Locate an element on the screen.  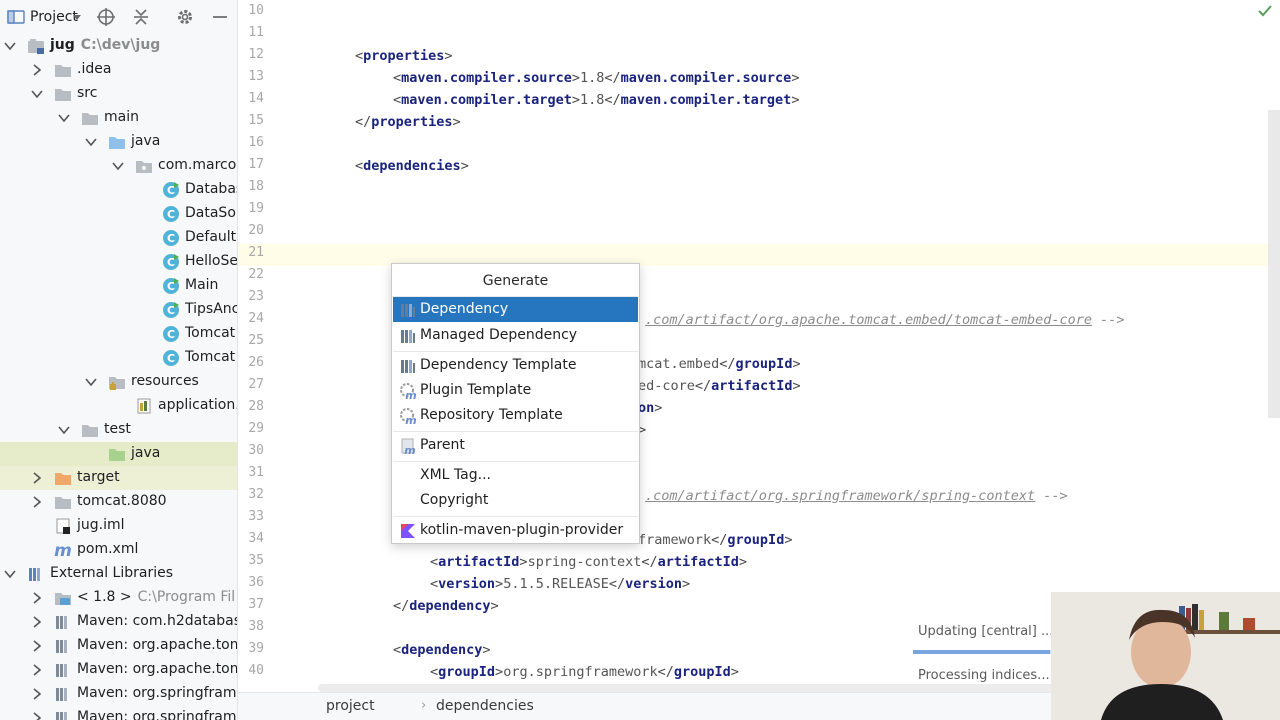
tree-node-name: Maven: org.springfram is located at coordinates (157, 693).